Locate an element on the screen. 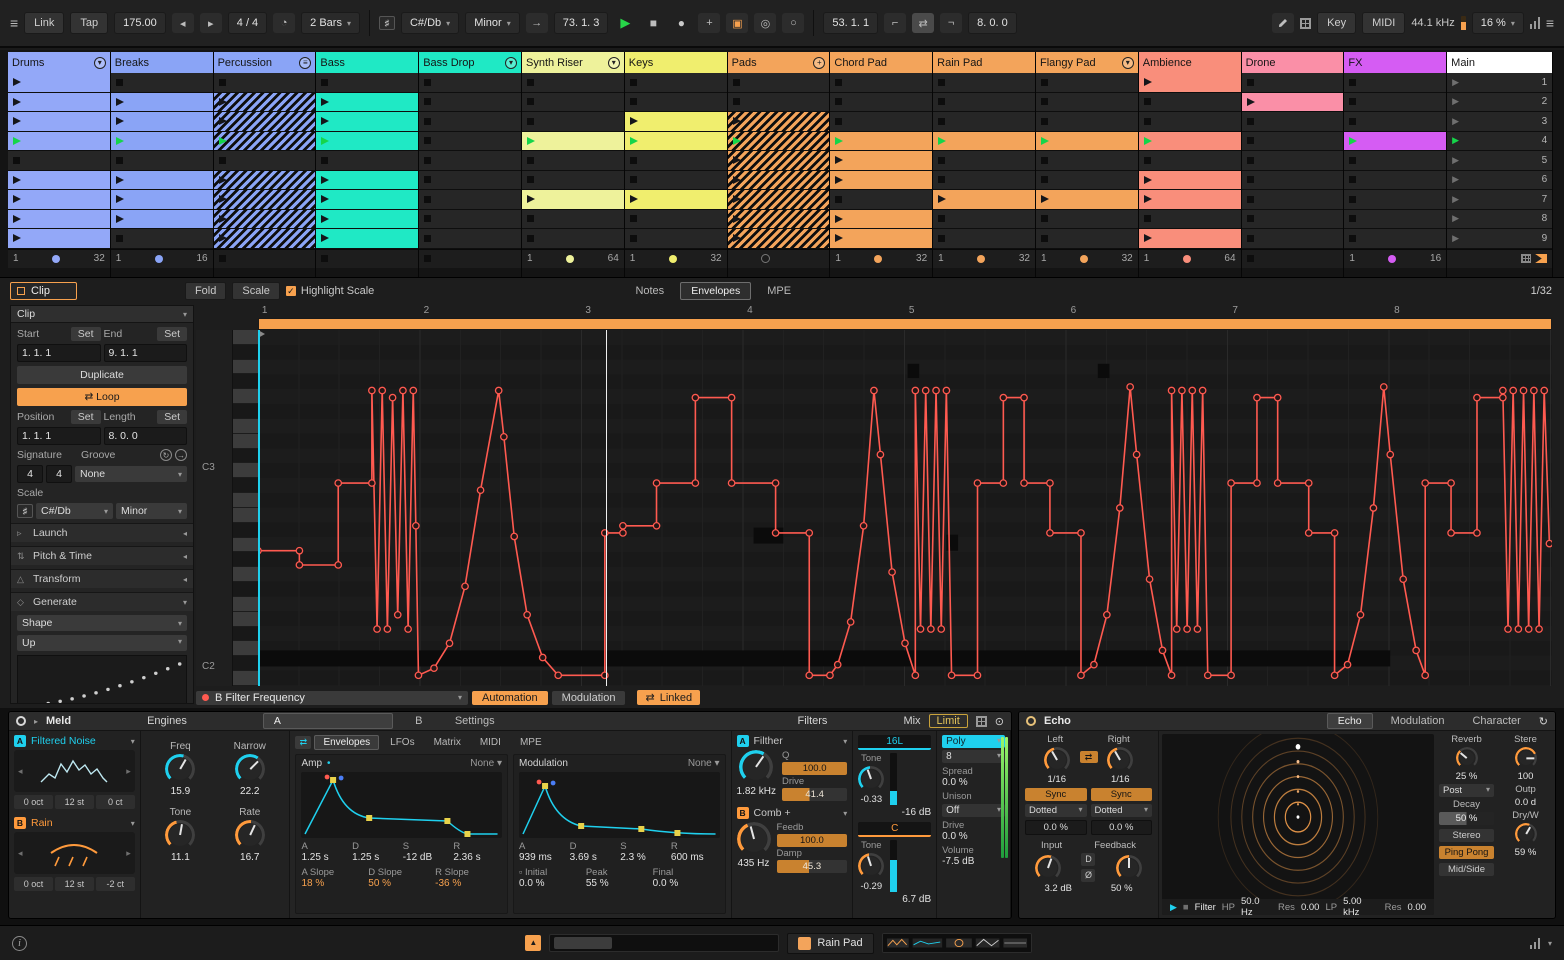 Image resolution: width=1564 pixels, height=960 pixels. new-button: + is located at coordinates (709, 23).